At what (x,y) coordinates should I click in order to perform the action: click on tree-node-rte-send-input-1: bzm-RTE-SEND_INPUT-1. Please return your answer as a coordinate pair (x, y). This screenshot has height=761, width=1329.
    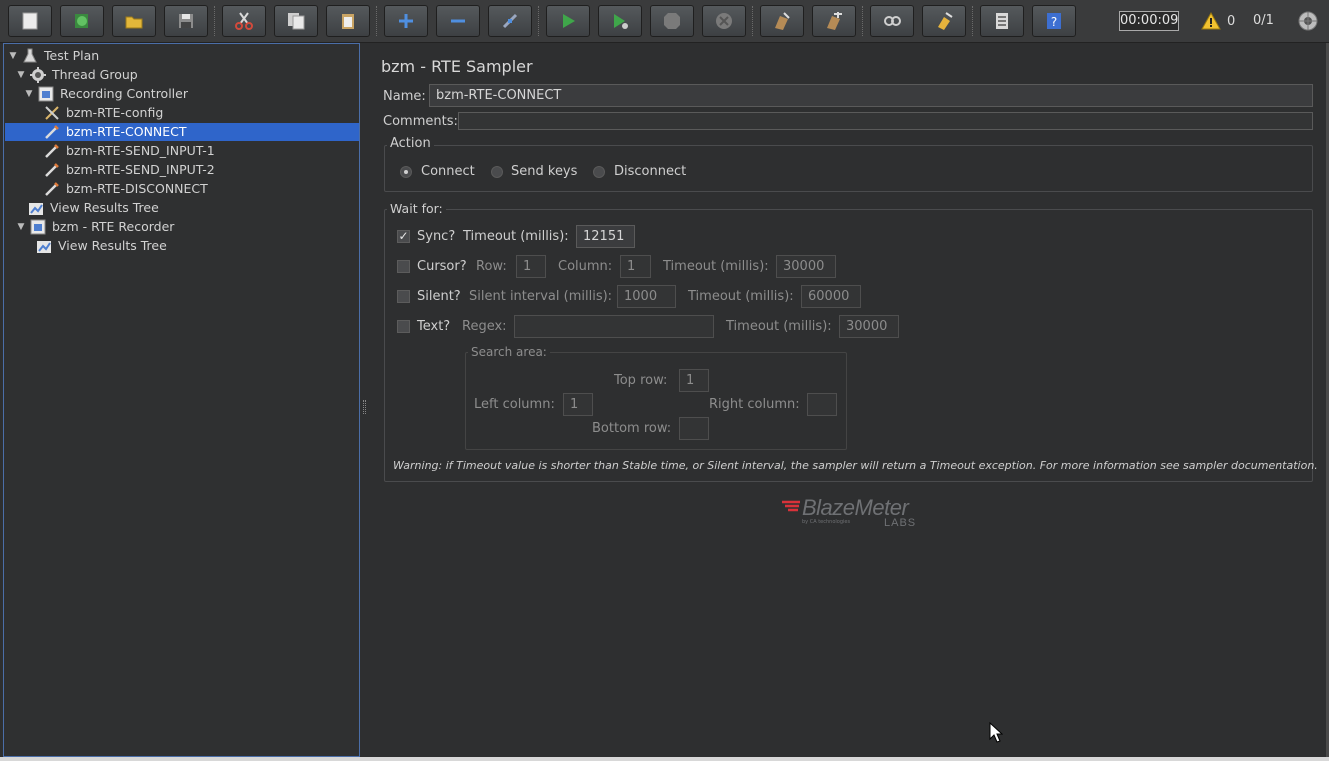
    Looking at the image, I should click on (129, 150).